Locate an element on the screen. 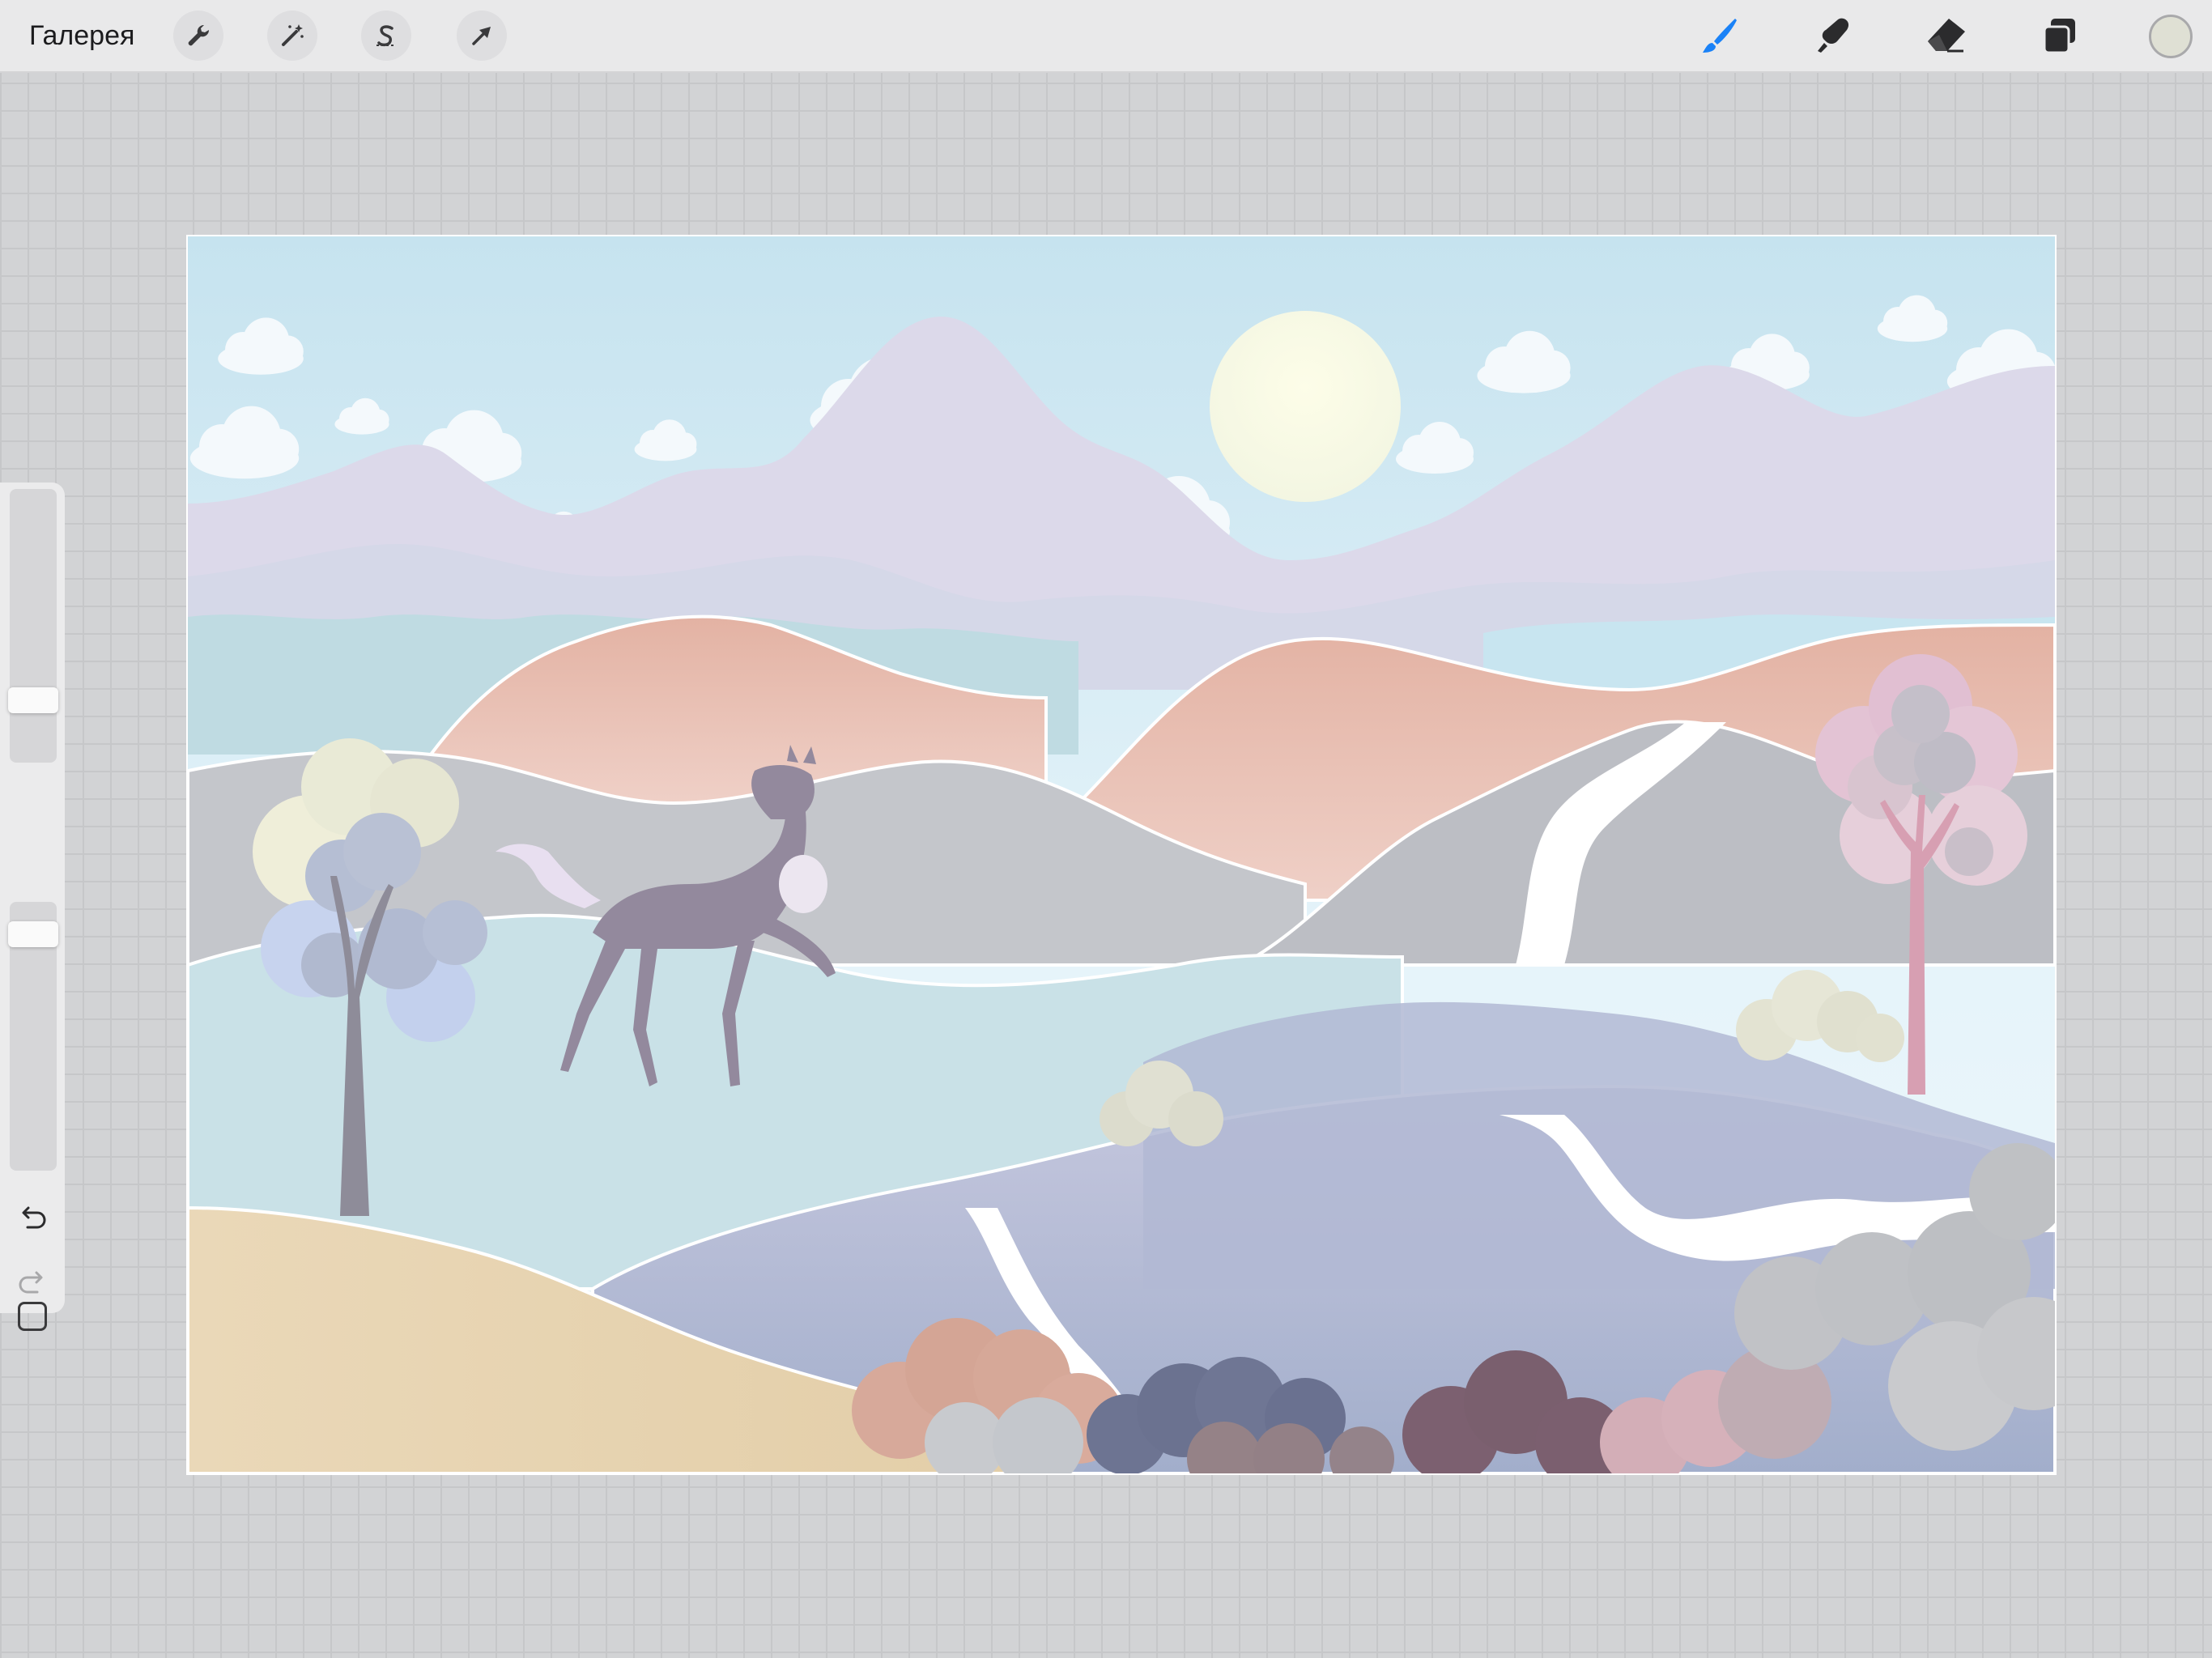 This screenshot has width=2212, height=1658. transform-button is located at coordinates (482, 36).